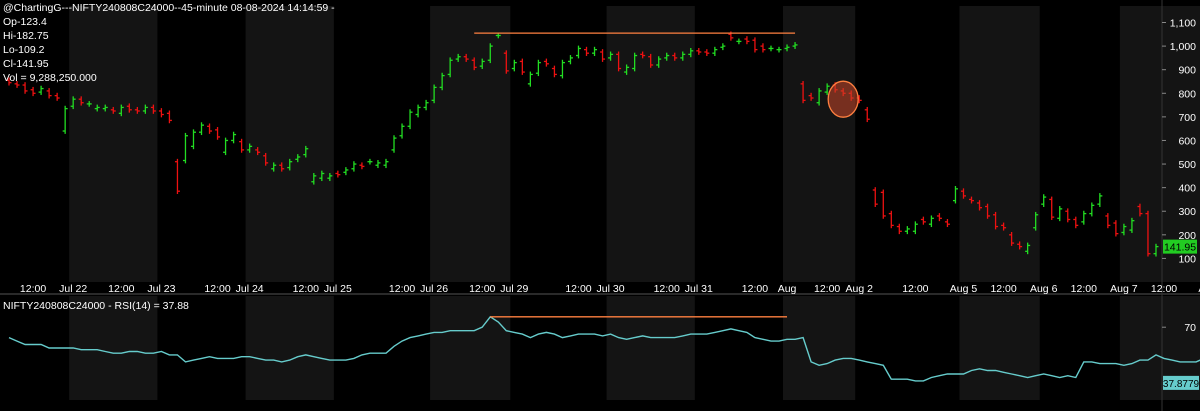 This screenshot has height=411, width=1200. What do you see at coordinates (843, 99) in the screenshot?
I see `highlight-circle` at bounding box center [843, 99].